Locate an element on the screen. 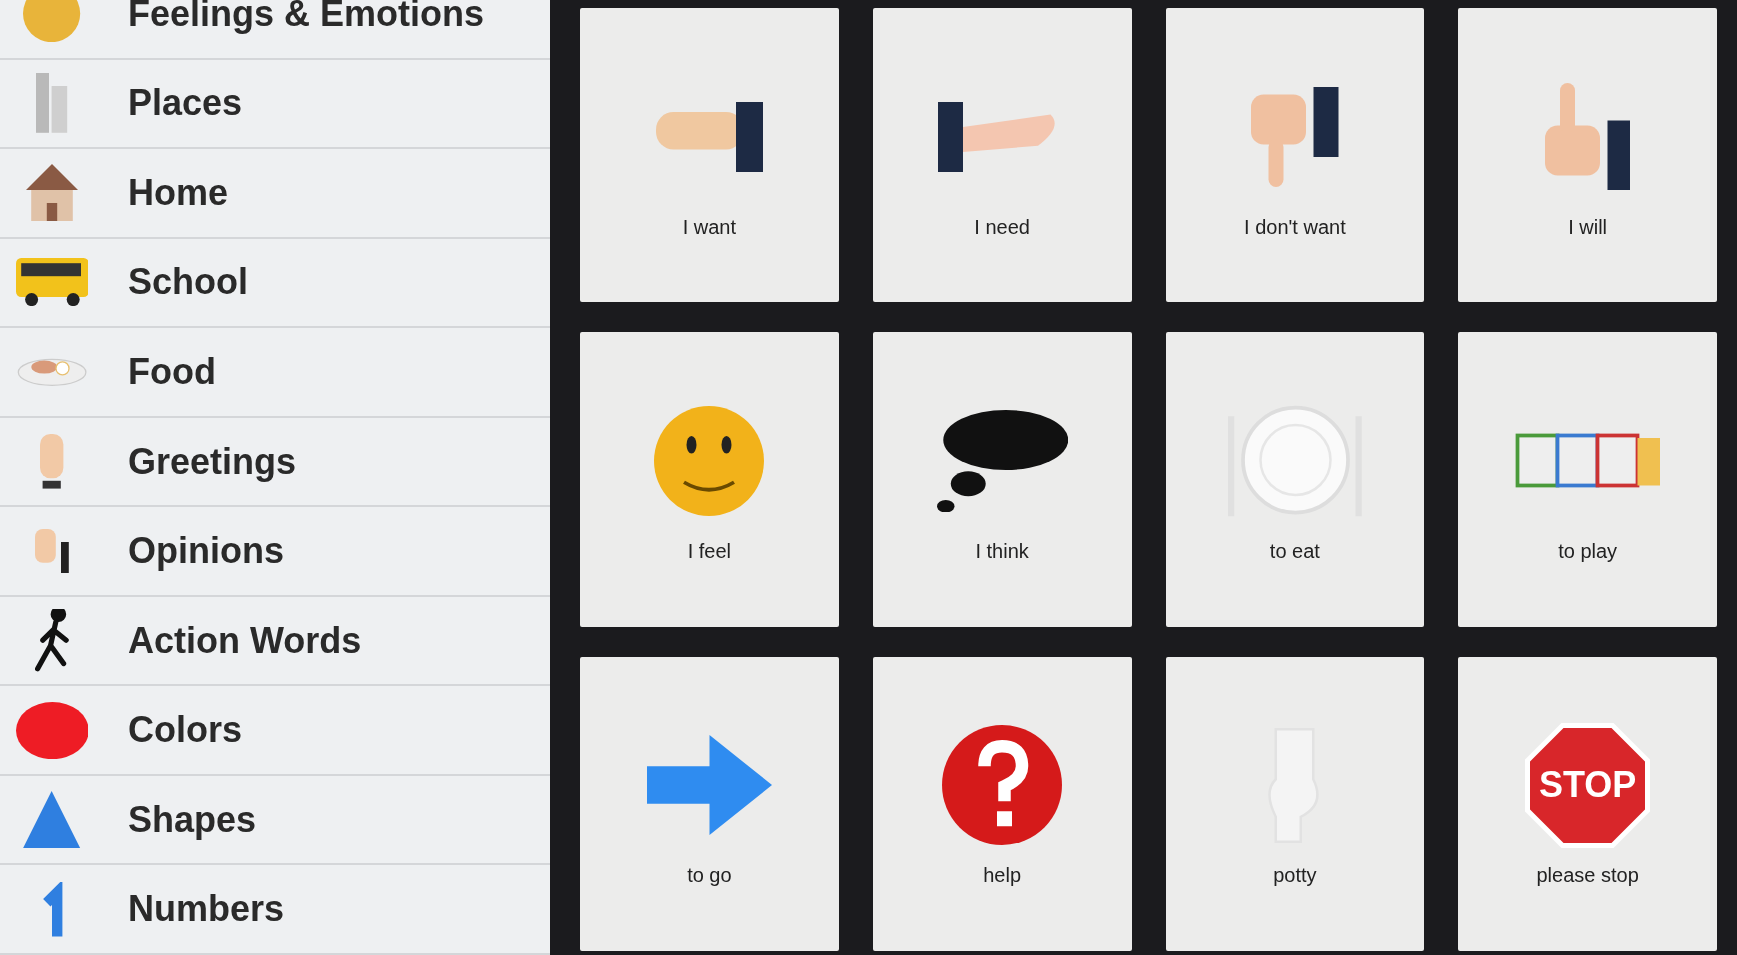 Image resolution: width=1737 pixels, height=955 pixels. symbol-tile: I don't want is located at coordinates (1295, 155).